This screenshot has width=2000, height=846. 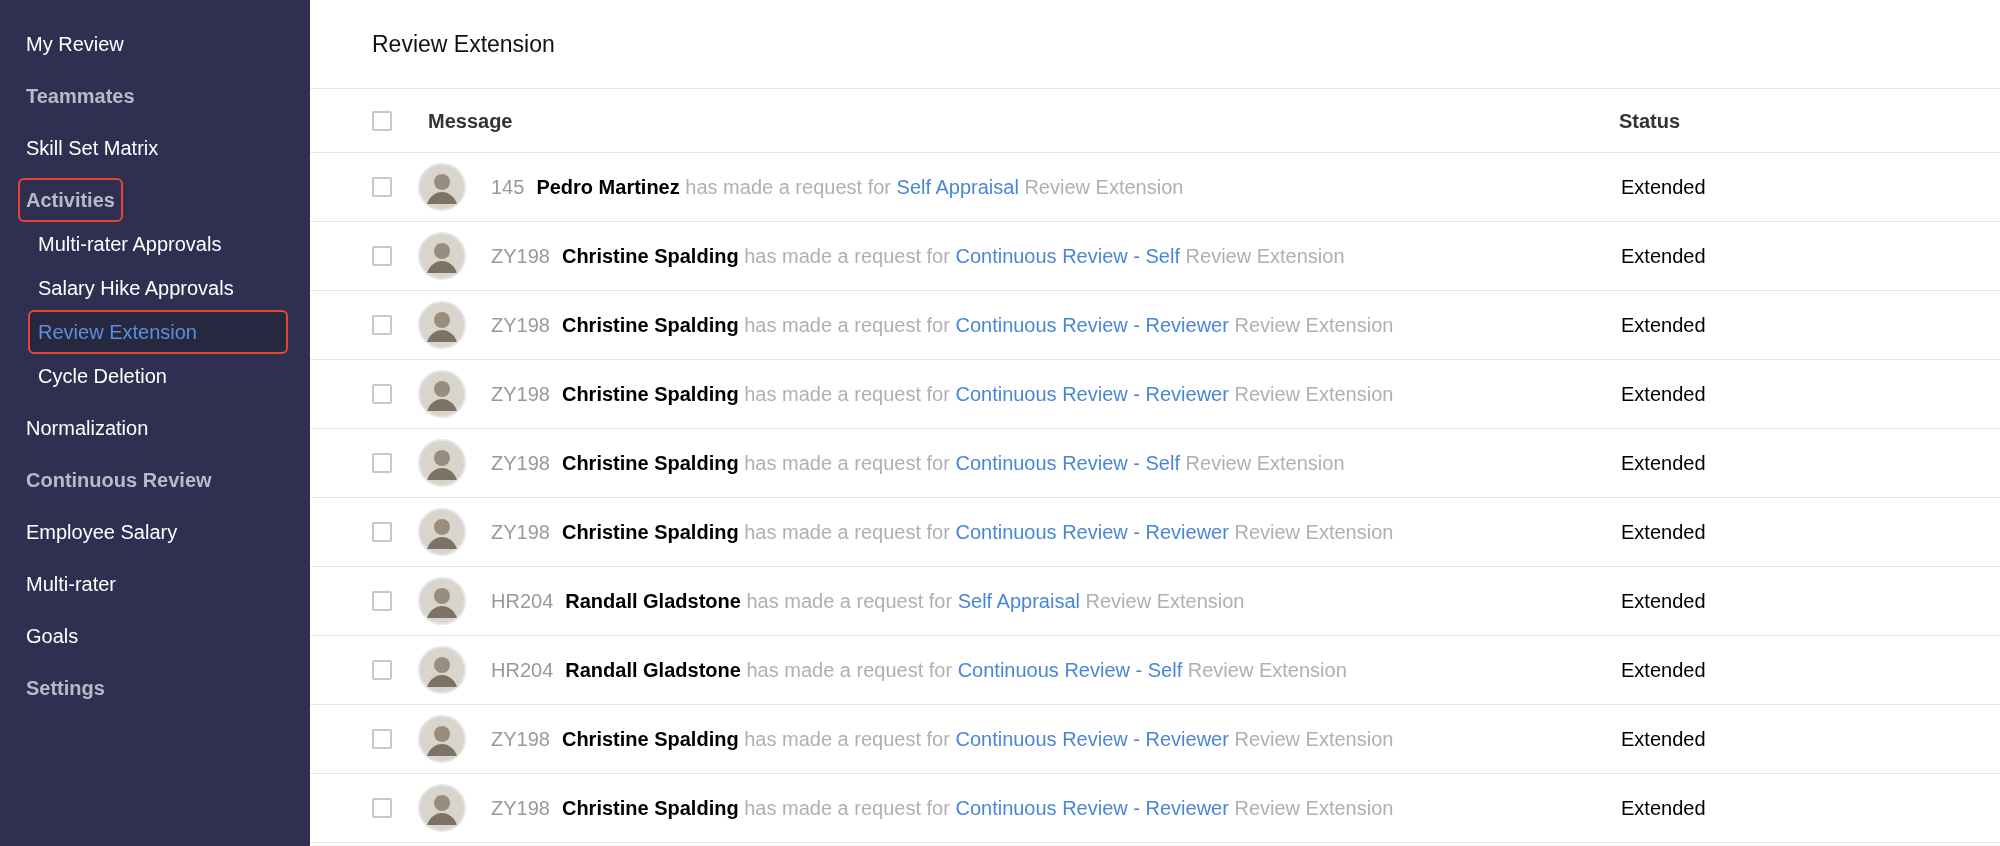 I want to click on menu-item: Goals, so click(x=52, y=636).